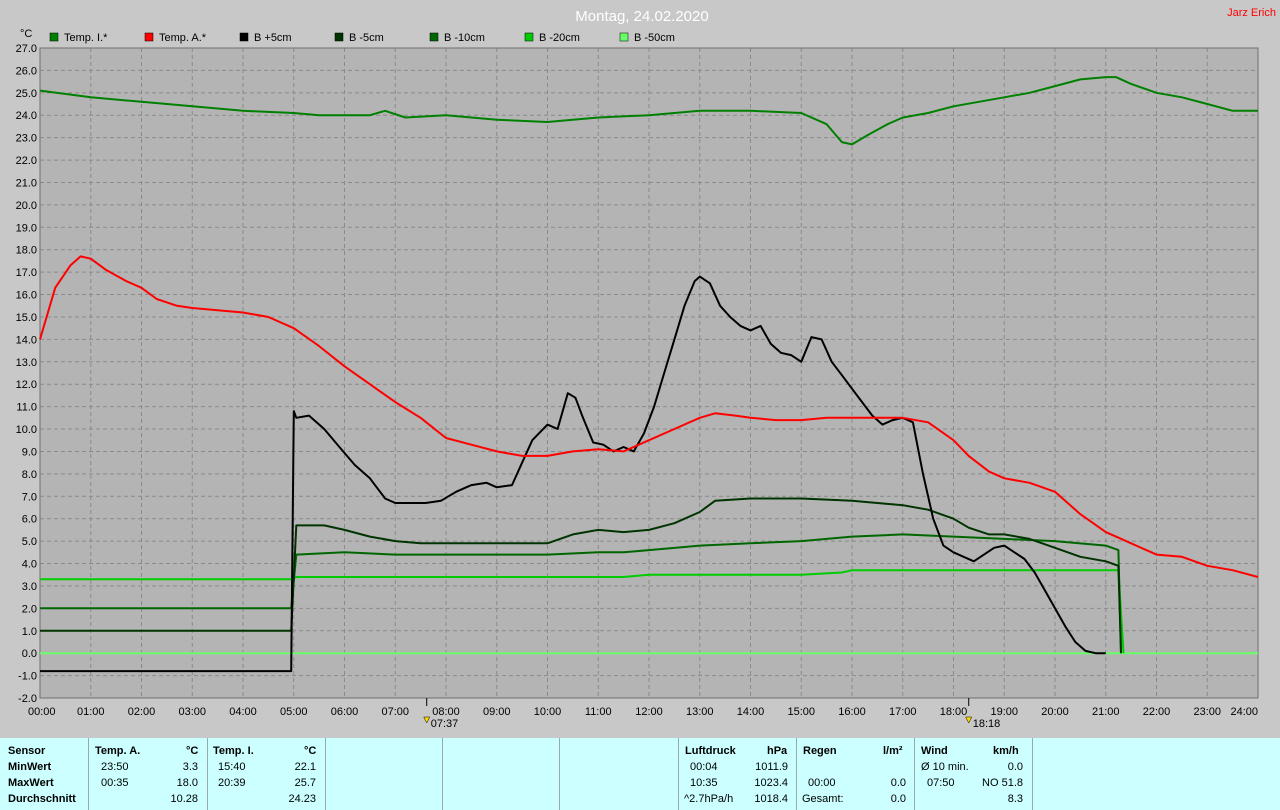  Describe the element at coordinates (26, 206) in the screenshot. I see `y-tick-label: 20.0` at that location.